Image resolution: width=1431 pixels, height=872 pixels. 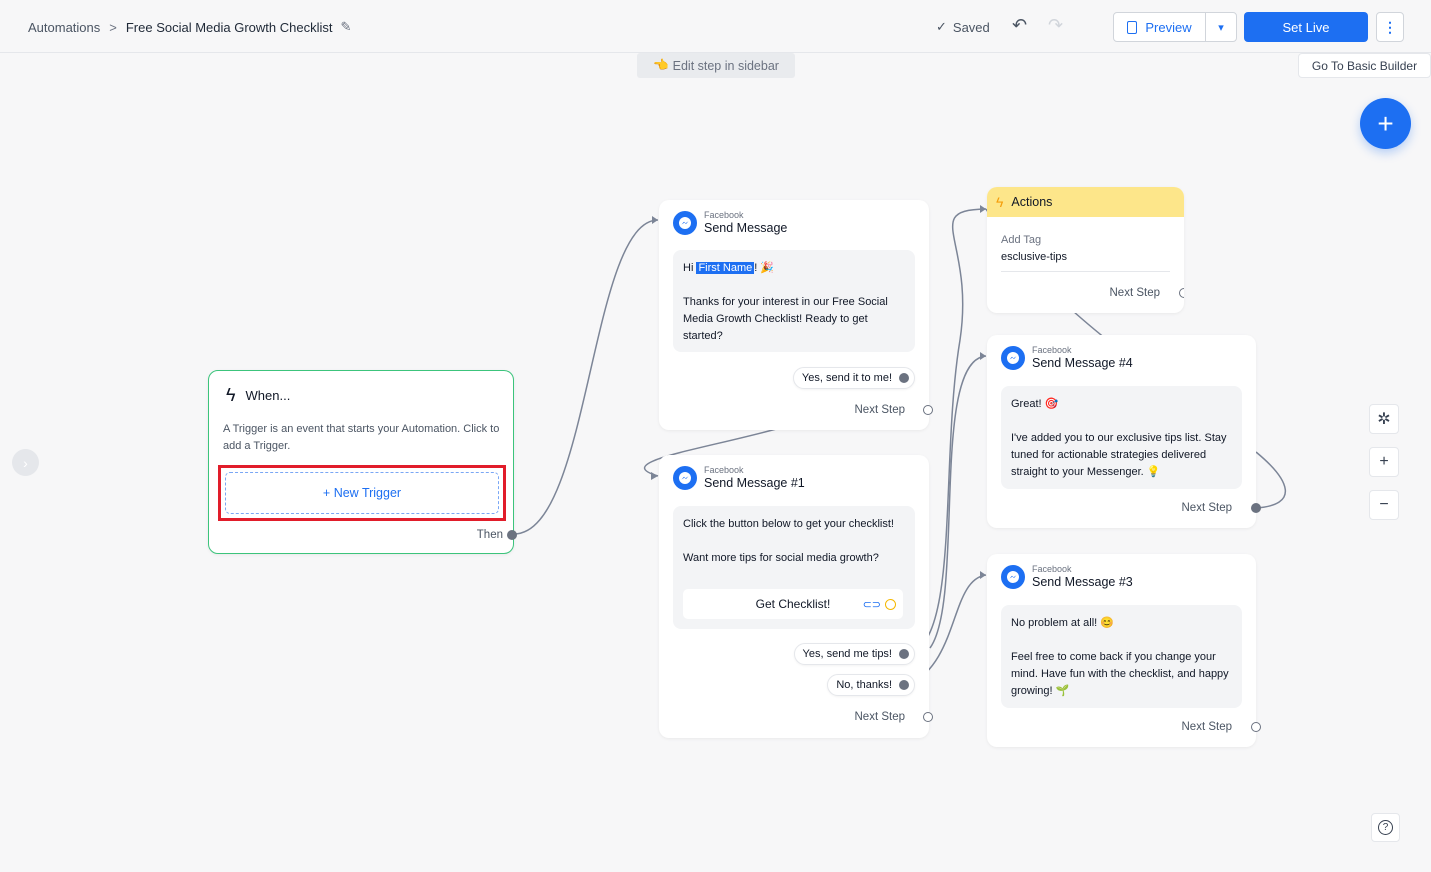 I want to click on pencil-icon: ✎, so click(x=346, y=27).